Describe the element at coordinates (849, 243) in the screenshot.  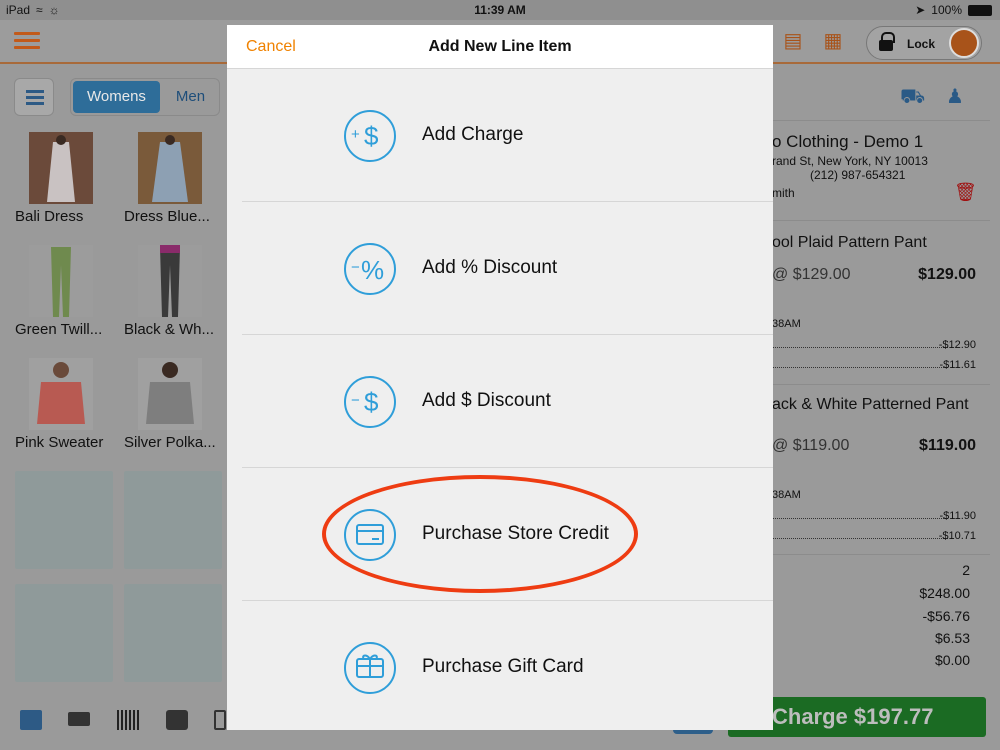
I see `cart-item-name: ool Plaid Pattern Pant` at that location.